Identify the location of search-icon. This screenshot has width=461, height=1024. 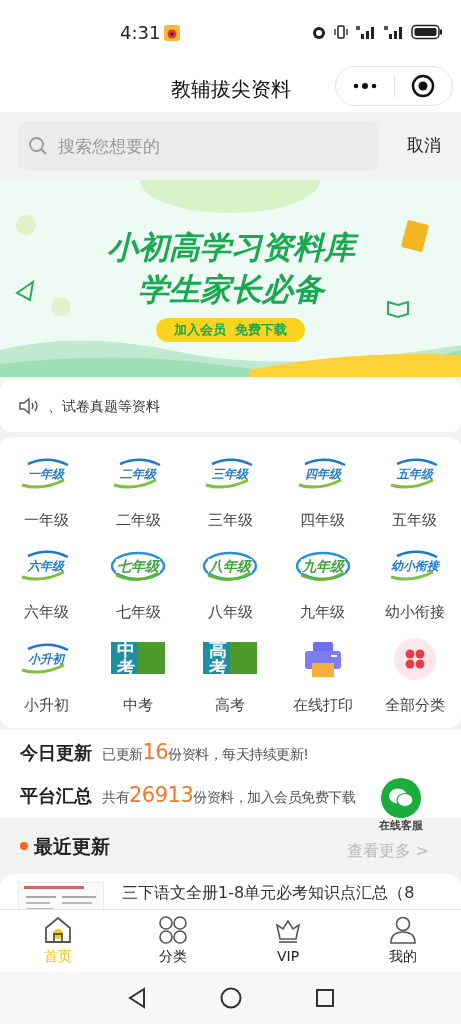
(38, 146).